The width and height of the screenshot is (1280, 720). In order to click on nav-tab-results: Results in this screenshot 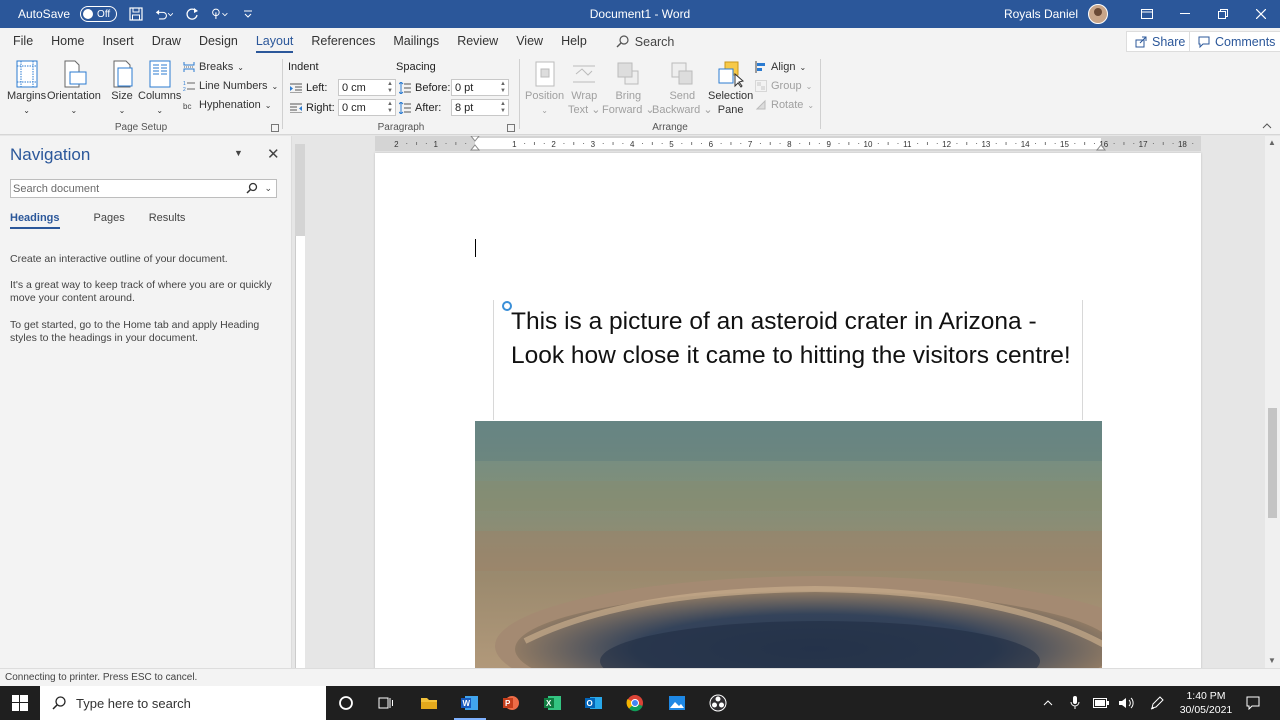, I will do `click(167, 218)`.